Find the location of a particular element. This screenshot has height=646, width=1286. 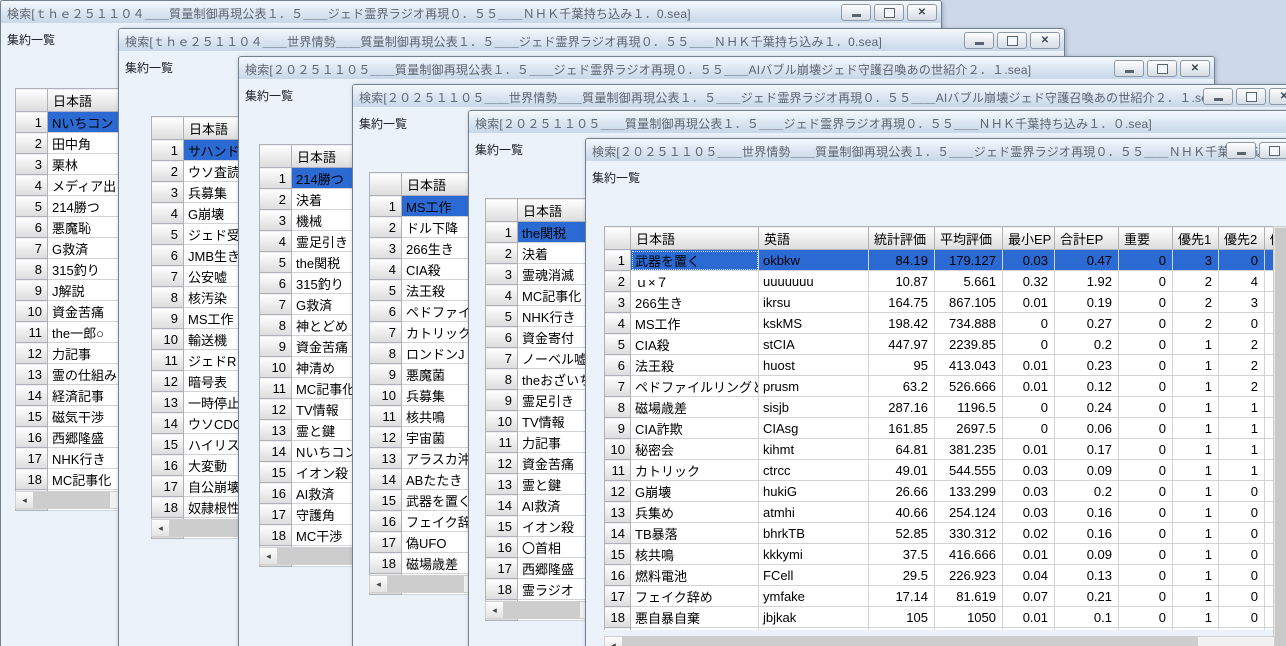

list-item: 5 the関税 is located at coordinates (311, 262).